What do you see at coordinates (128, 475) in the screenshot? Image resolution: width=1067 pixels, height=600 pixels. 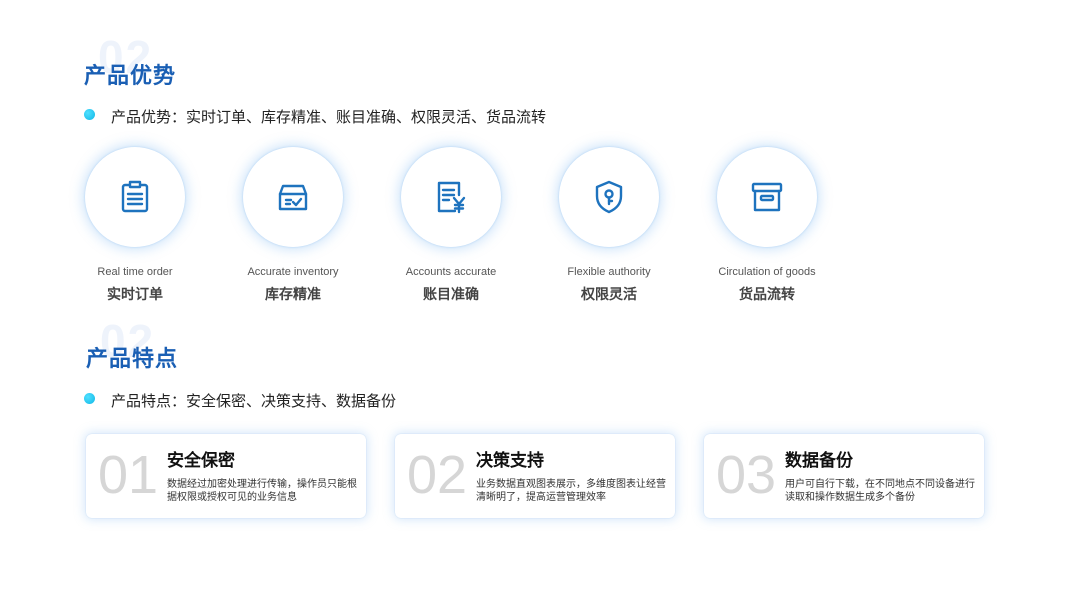 I see `feature-card-number: 01` at bounding box center [128, 475].